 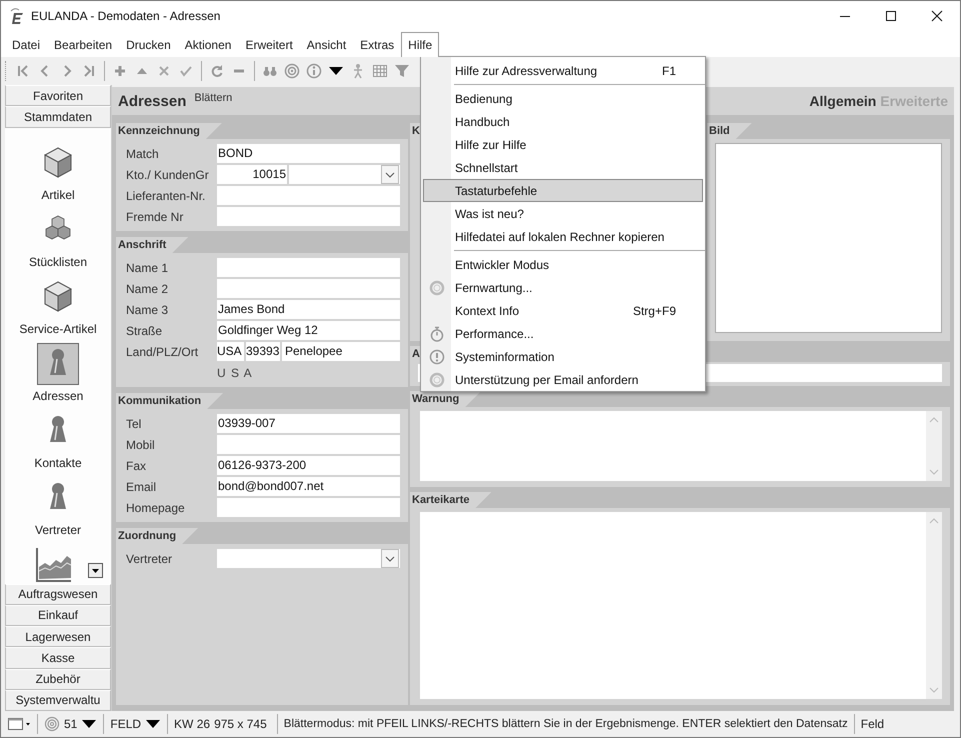 What do you see at coordinates (144, 331) in the screenshot?
I see `field-label: Straße` at bounding box center [144, 331].